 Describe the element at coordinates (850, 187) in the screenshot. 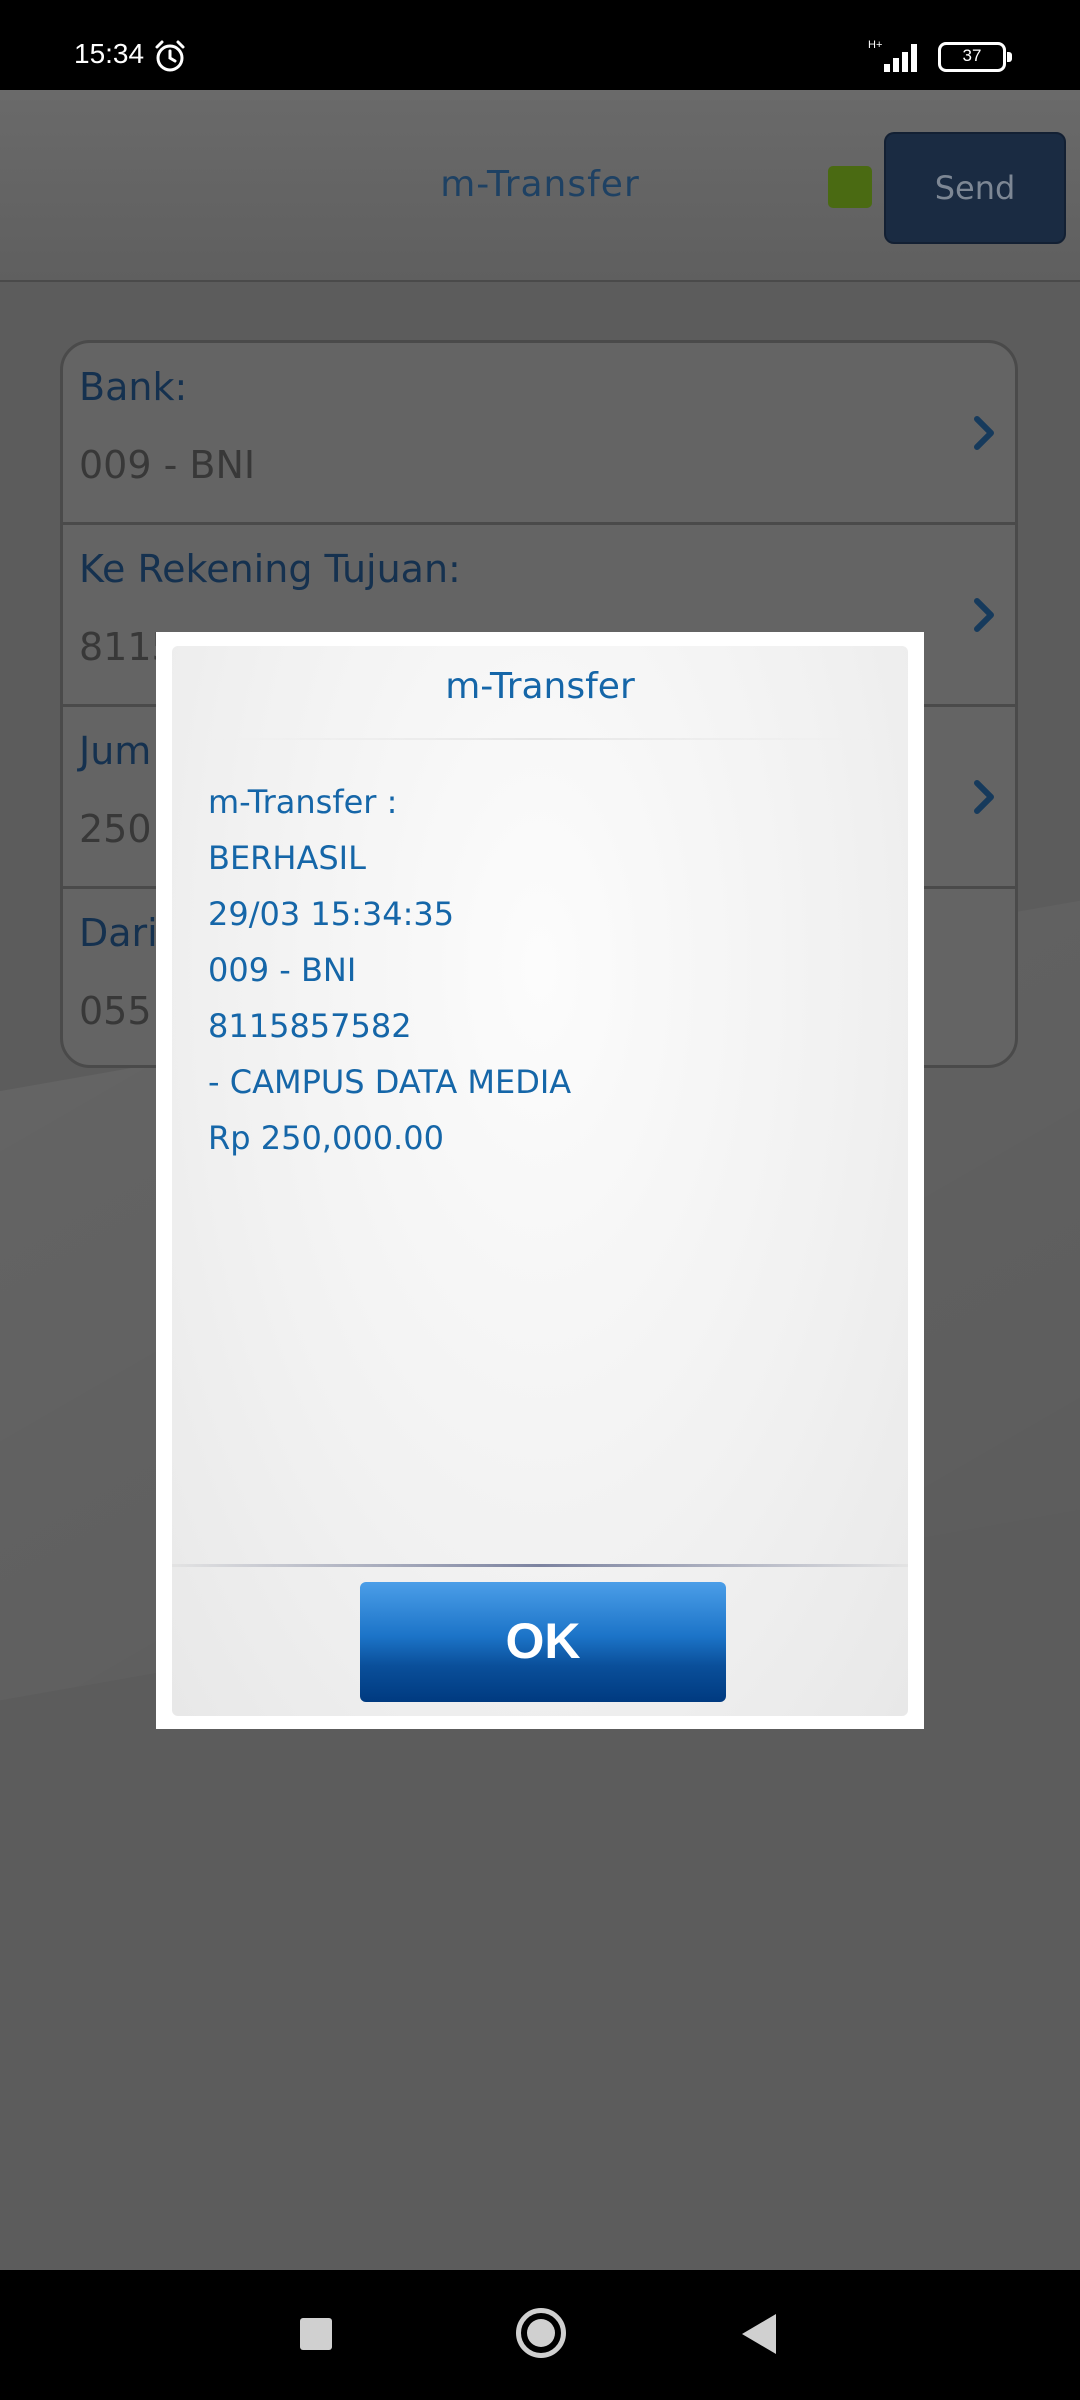

I see `status-indicator` at that location.